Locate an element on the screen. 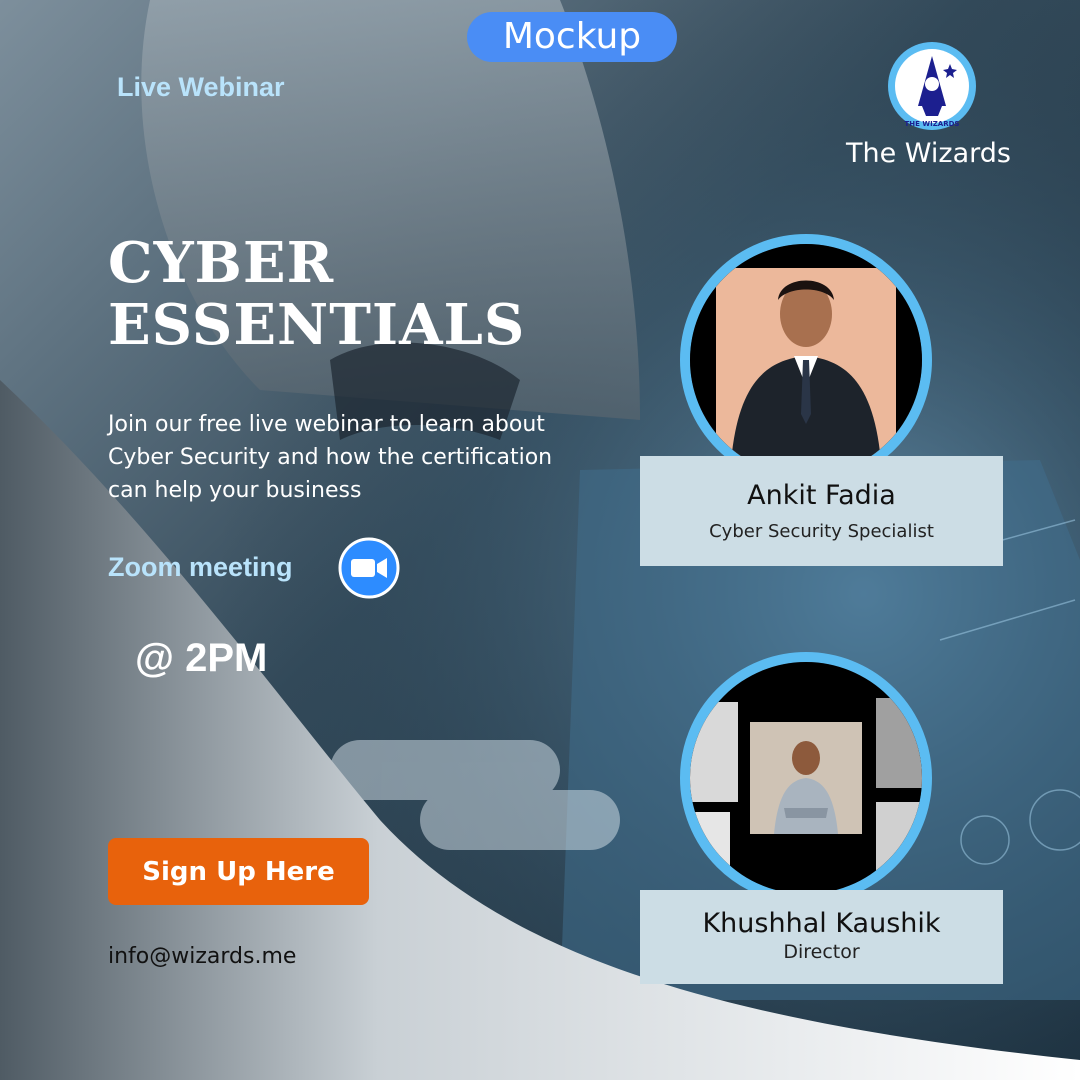 The height and width of the screenshot is (1080, 1080). title-line-2: ESSENTIALS is located at coordinates (317, 325).